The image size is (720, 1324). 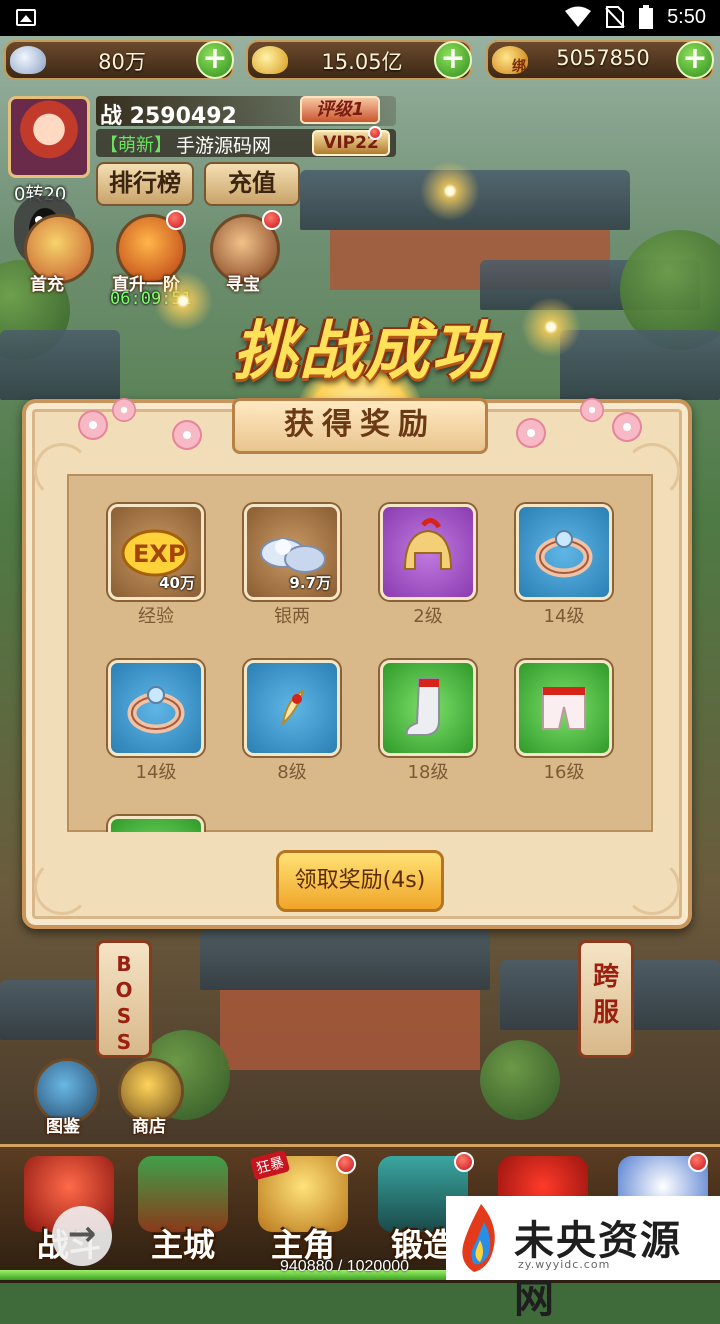 I want to click on cross-server-button: 跨服, so click(x=606, y=999).